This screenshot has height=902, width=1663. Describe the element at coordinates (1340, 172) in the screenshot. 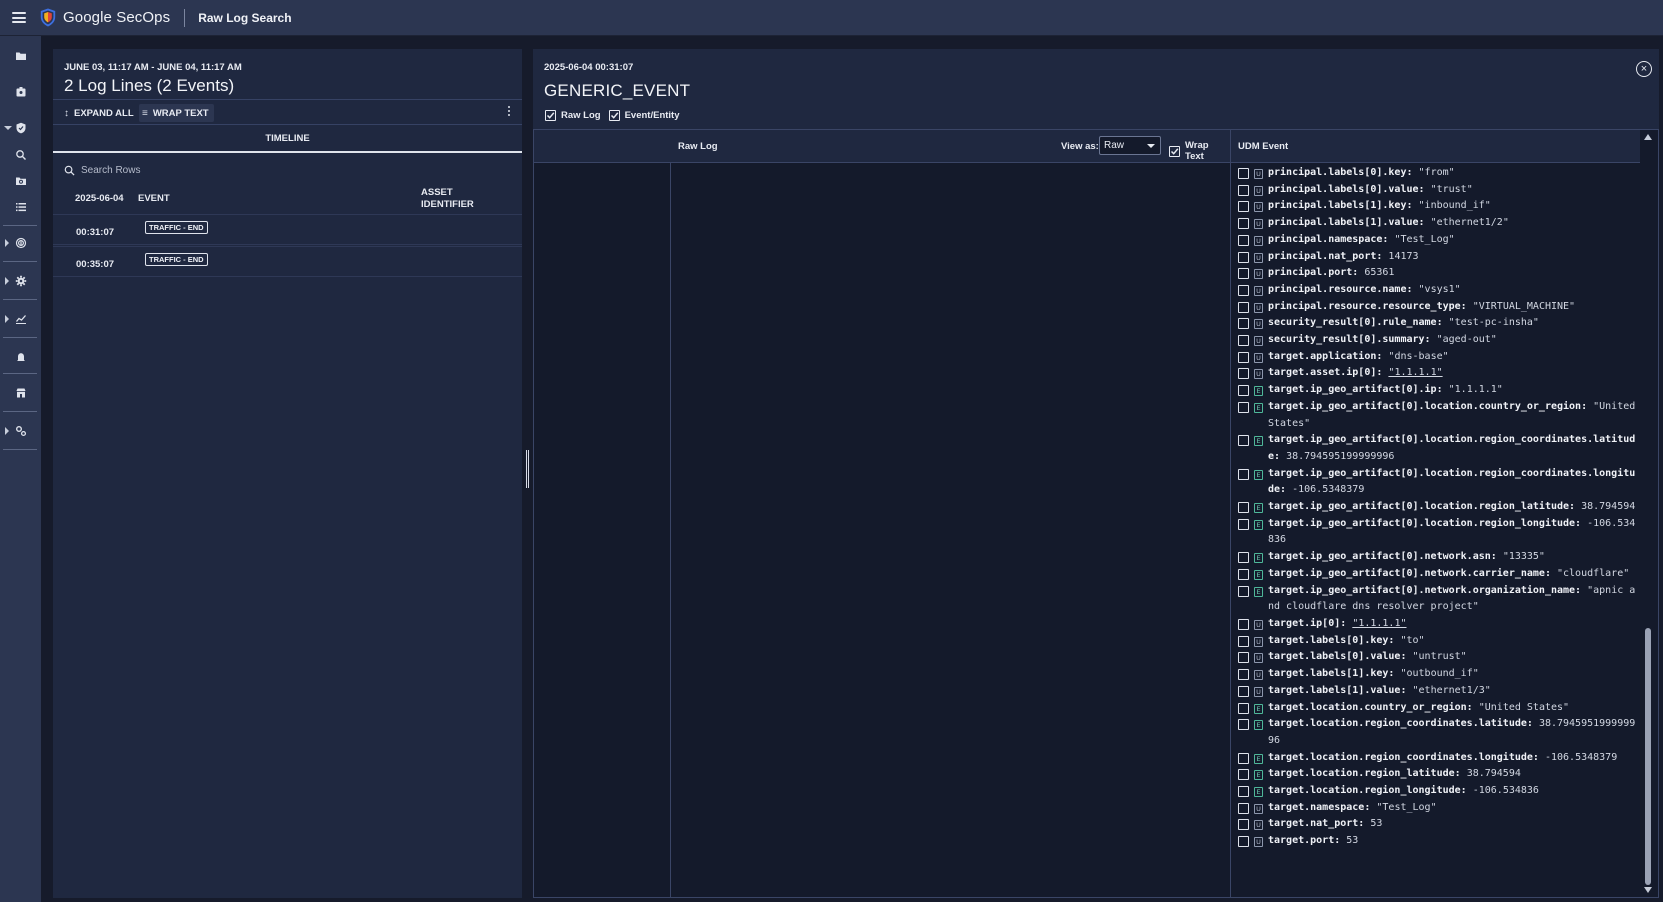

I see `udm-field-key: principal.labels[0].key:` at that location.